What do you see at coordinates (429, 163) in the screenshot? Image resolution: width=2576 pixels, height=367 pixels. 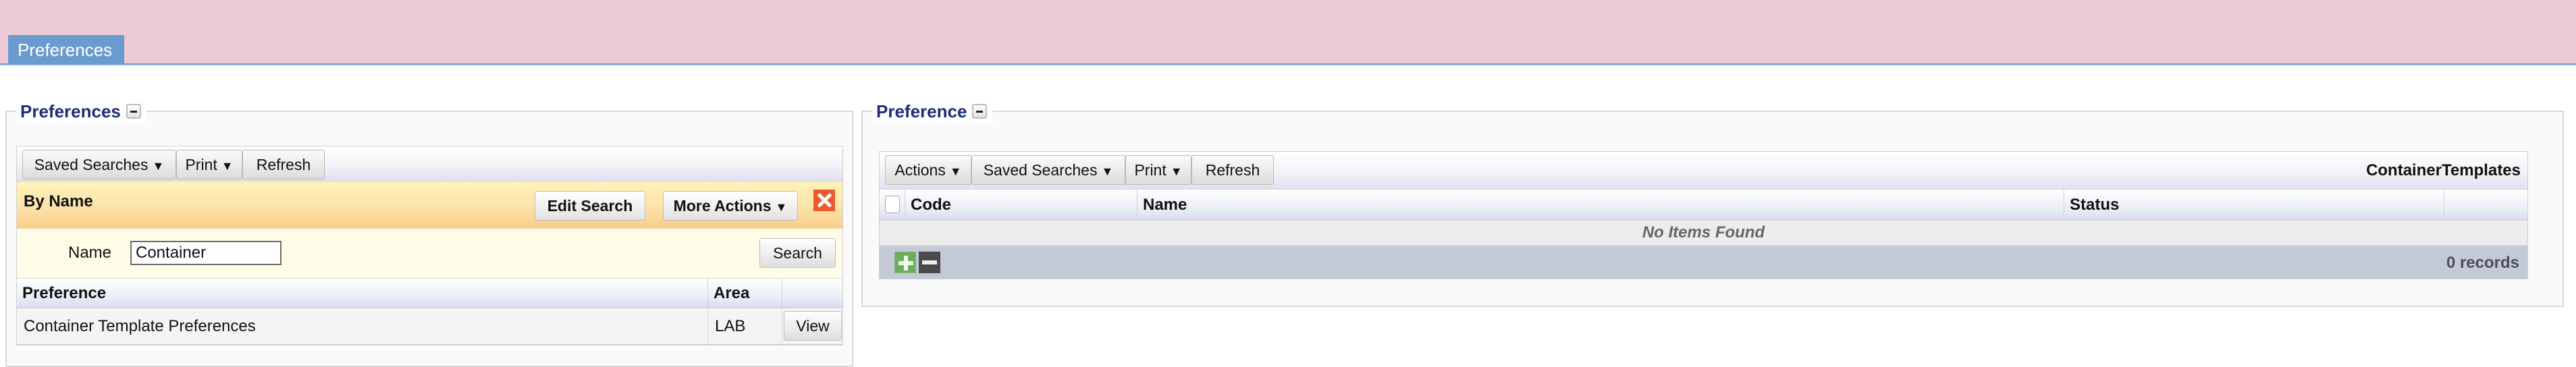 I see `preferences-toolbar: Saved Searches ▼ Print ▼ Refresh` at bounding box center [429, 163].